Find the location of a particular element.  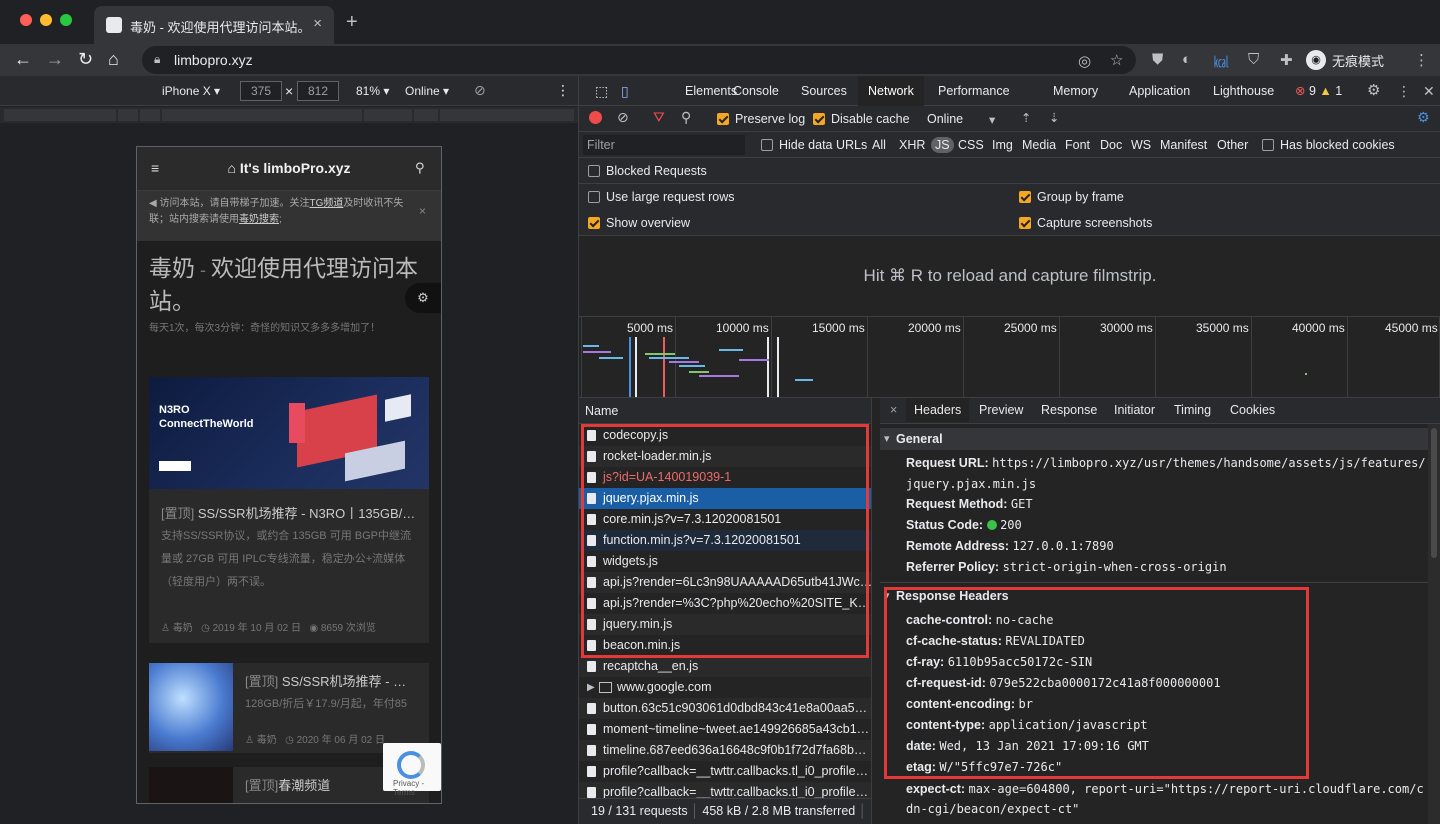

record-button is located at coordinates (595, 117).